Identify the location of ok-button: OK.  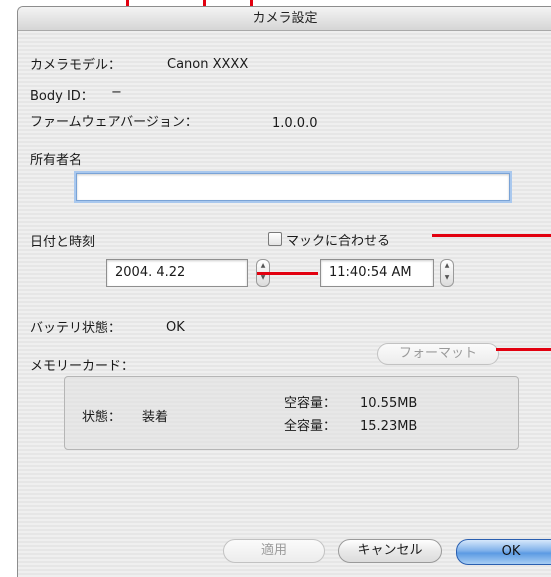
(503, 552).